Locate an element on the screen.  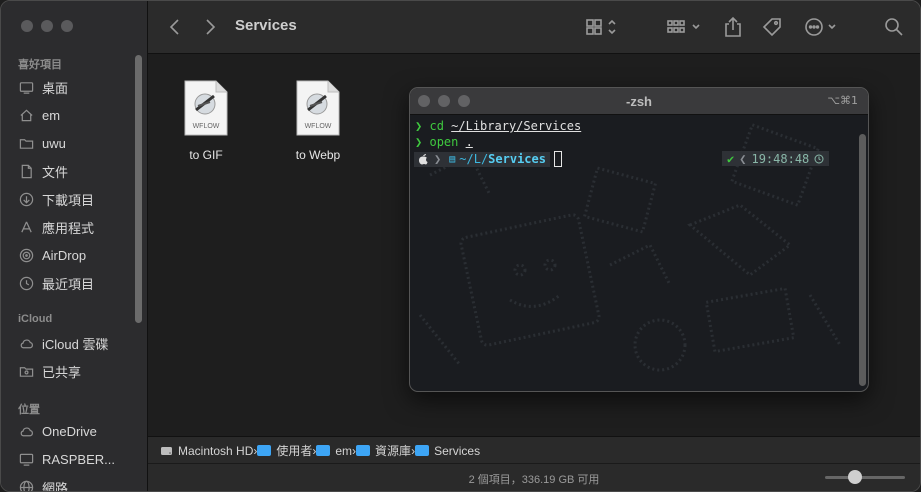
file-name: to GIF is located at coordinates (206, 155).